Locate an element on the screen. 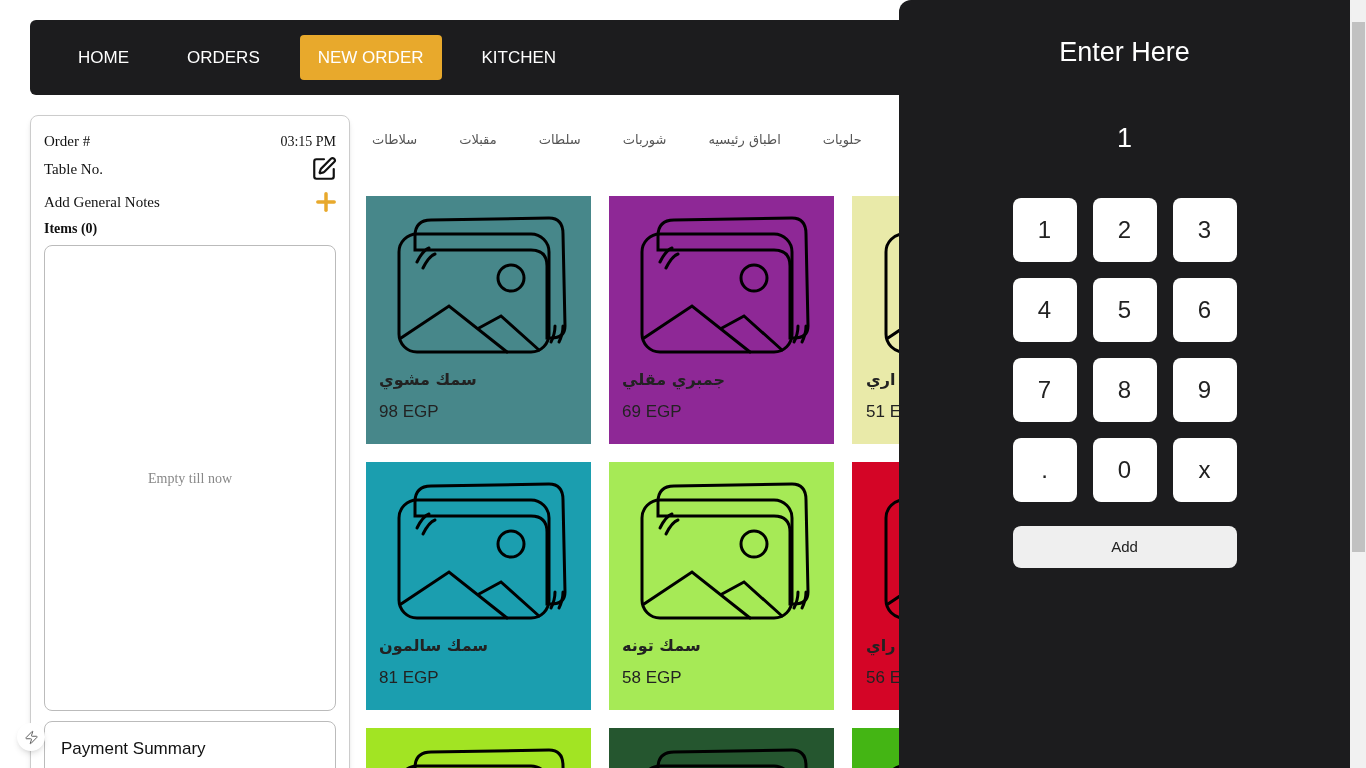 The width and height of the screenshot is (1366, 768). product-name: اري is located at coordinates (881, 380).